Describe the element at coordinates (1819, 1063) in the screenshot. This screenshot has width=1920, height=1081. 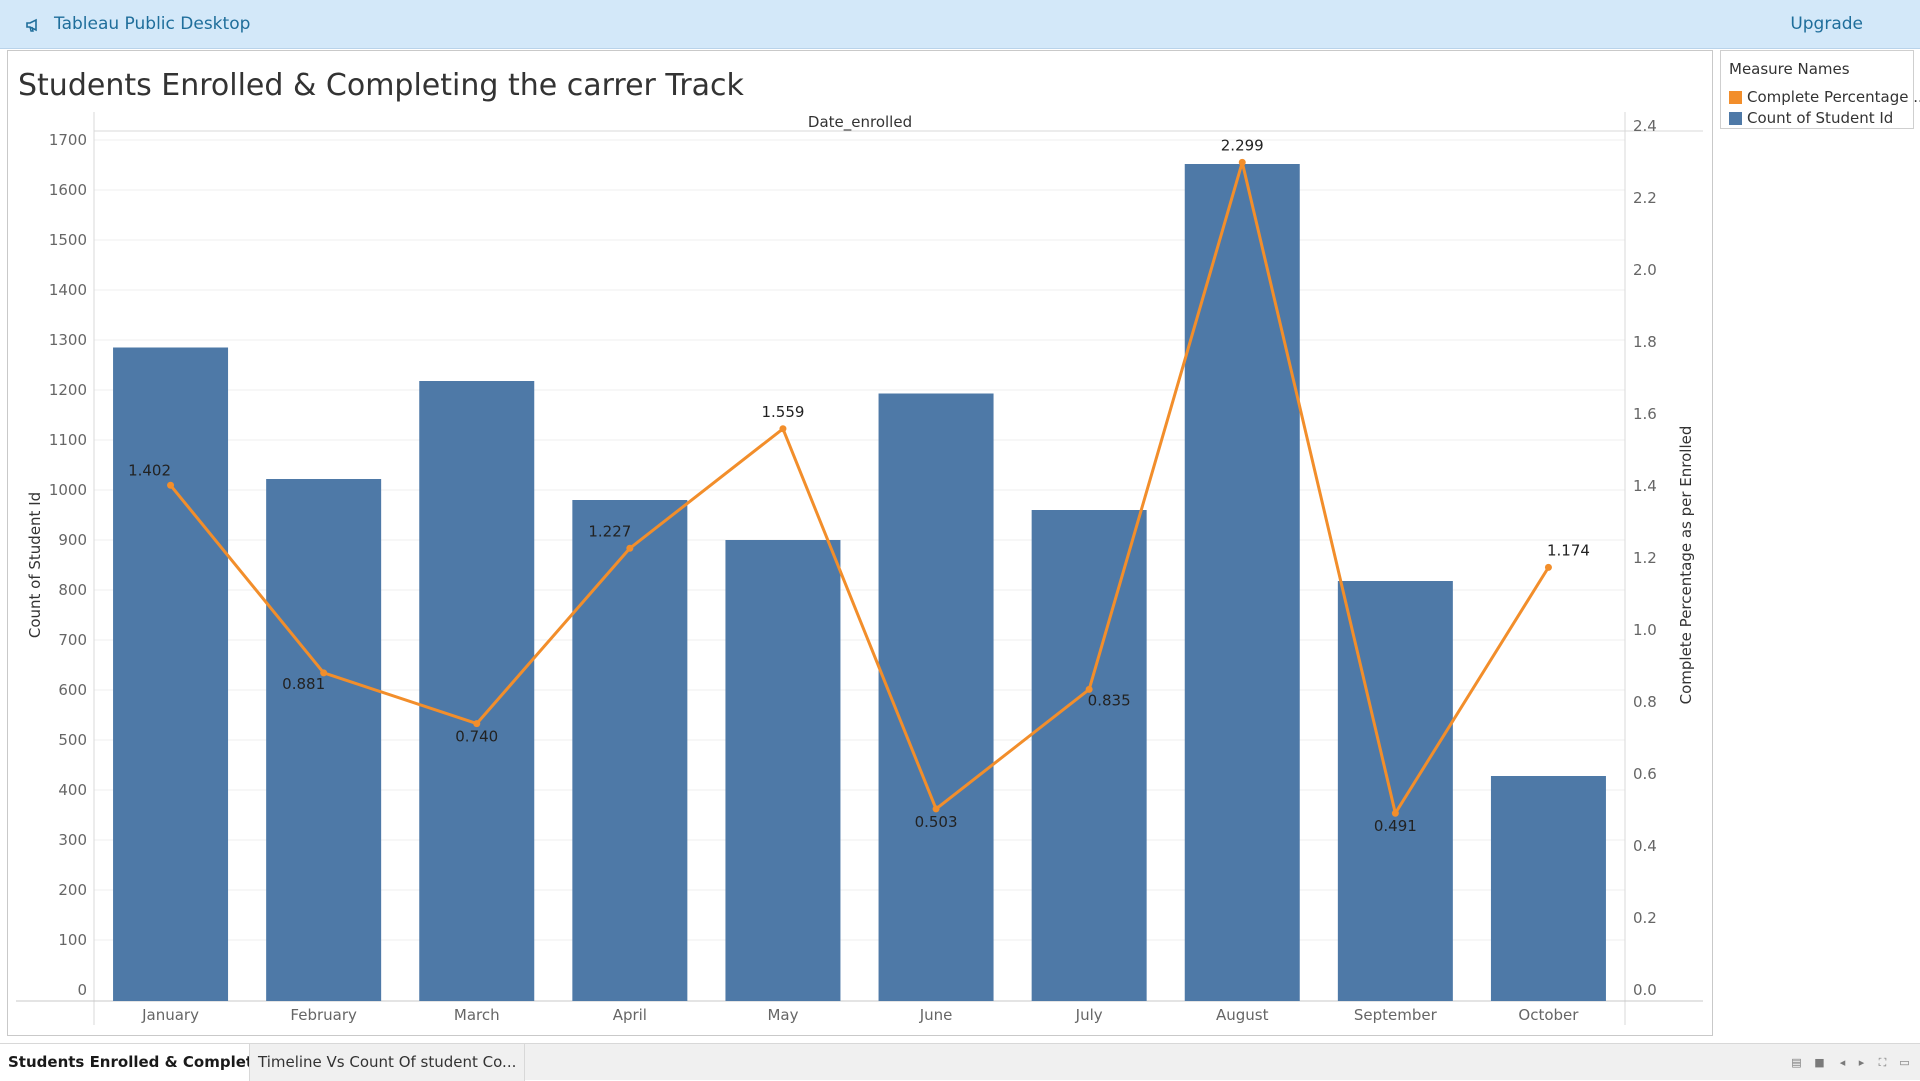
I see `tab-view-icon: ■` at that location.